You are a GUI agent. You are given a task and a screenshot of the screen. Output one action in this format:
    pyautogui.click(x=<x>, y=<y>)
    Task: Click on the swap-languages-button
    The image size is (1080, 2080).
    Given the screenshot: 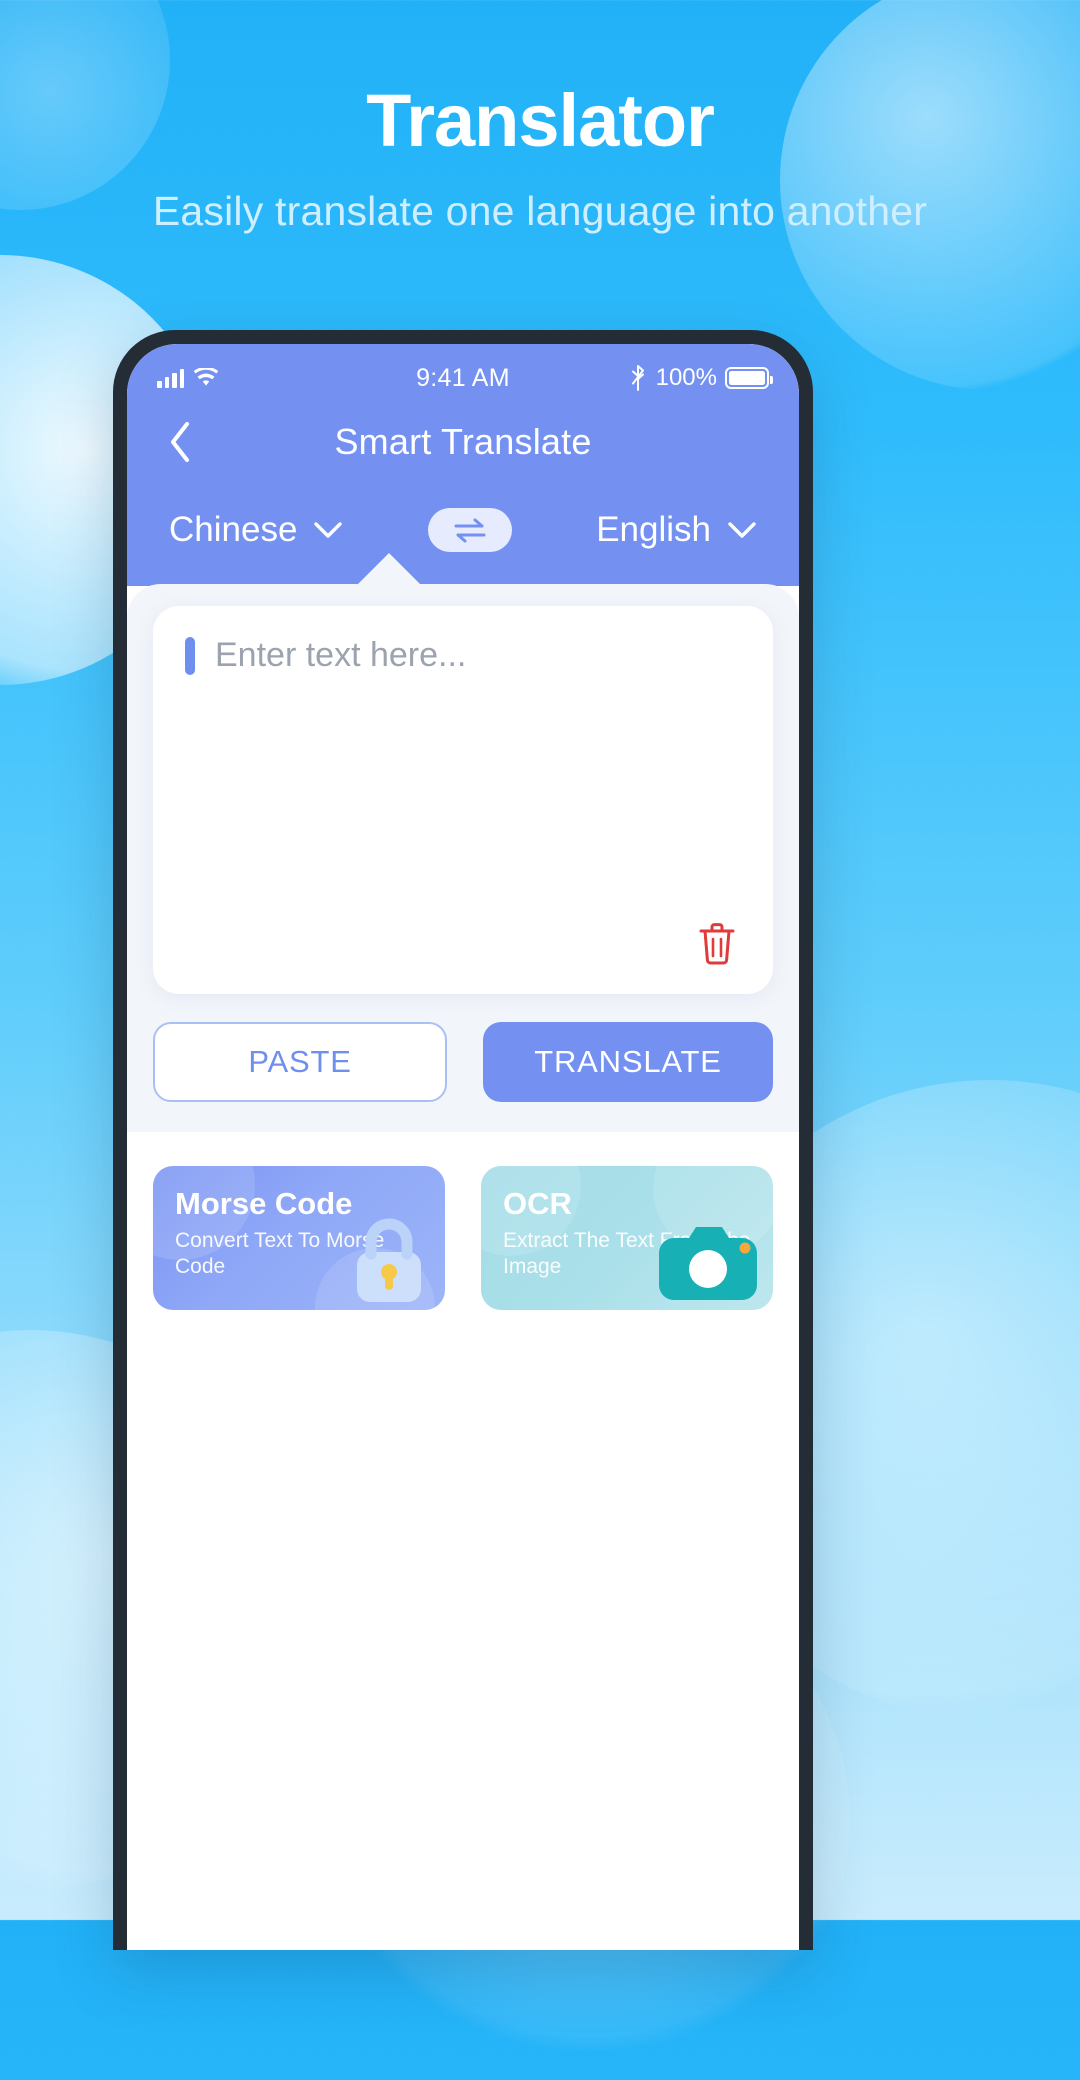 What is the action you would take?
    pyautogui.click(x=469, y=530)
    